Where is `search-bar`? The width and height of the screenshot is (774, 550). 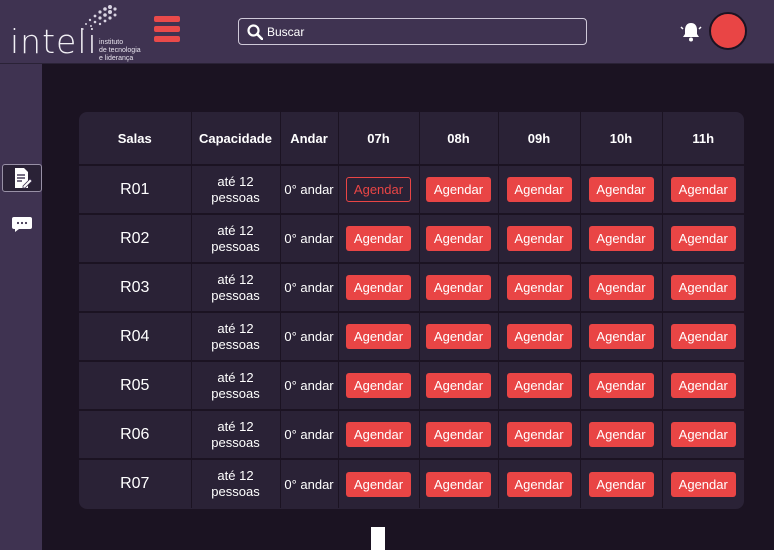 search-bar is located at coordinates (412, 31).